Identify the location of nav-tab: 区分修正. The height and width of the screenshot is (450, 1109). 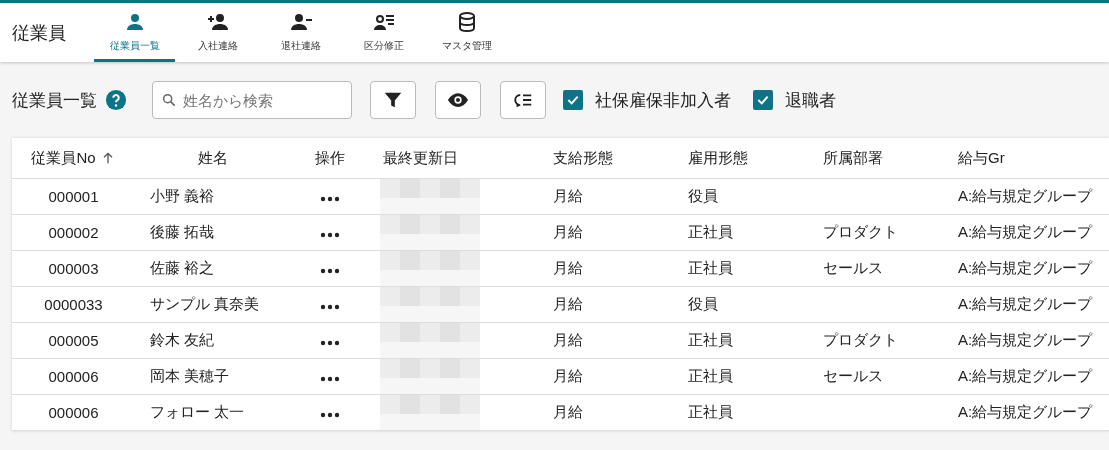
(383, 32).